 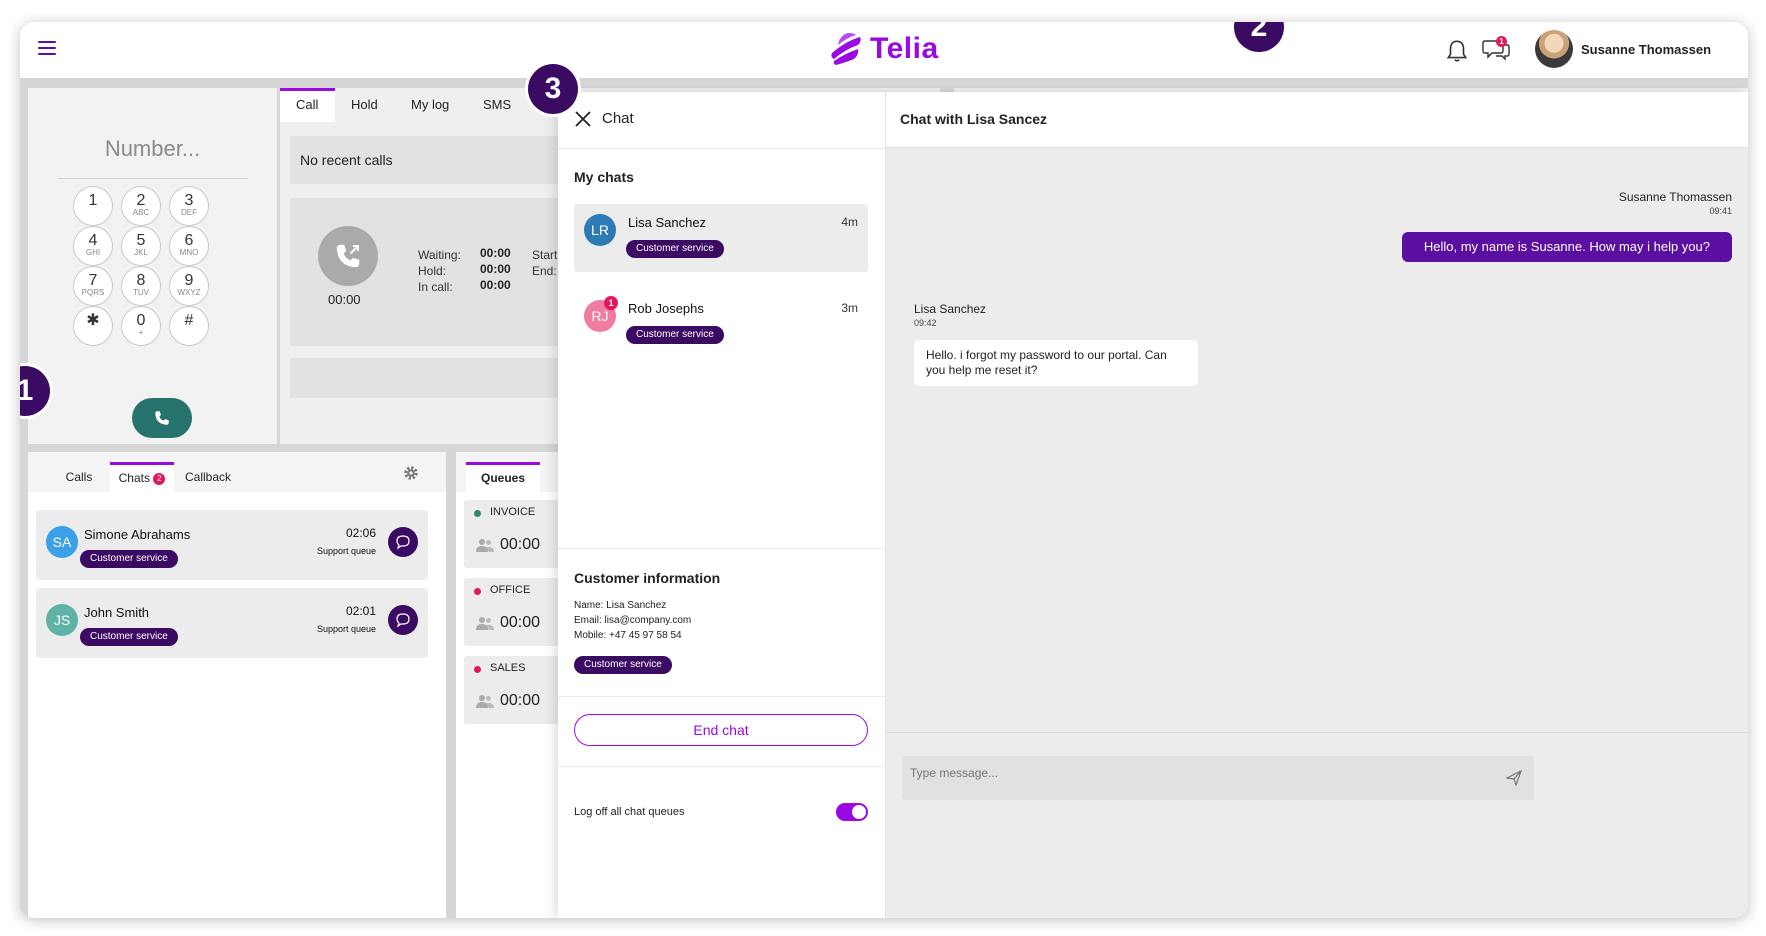 I want to click on dialpad-key: #, so click(x=189, y=326).